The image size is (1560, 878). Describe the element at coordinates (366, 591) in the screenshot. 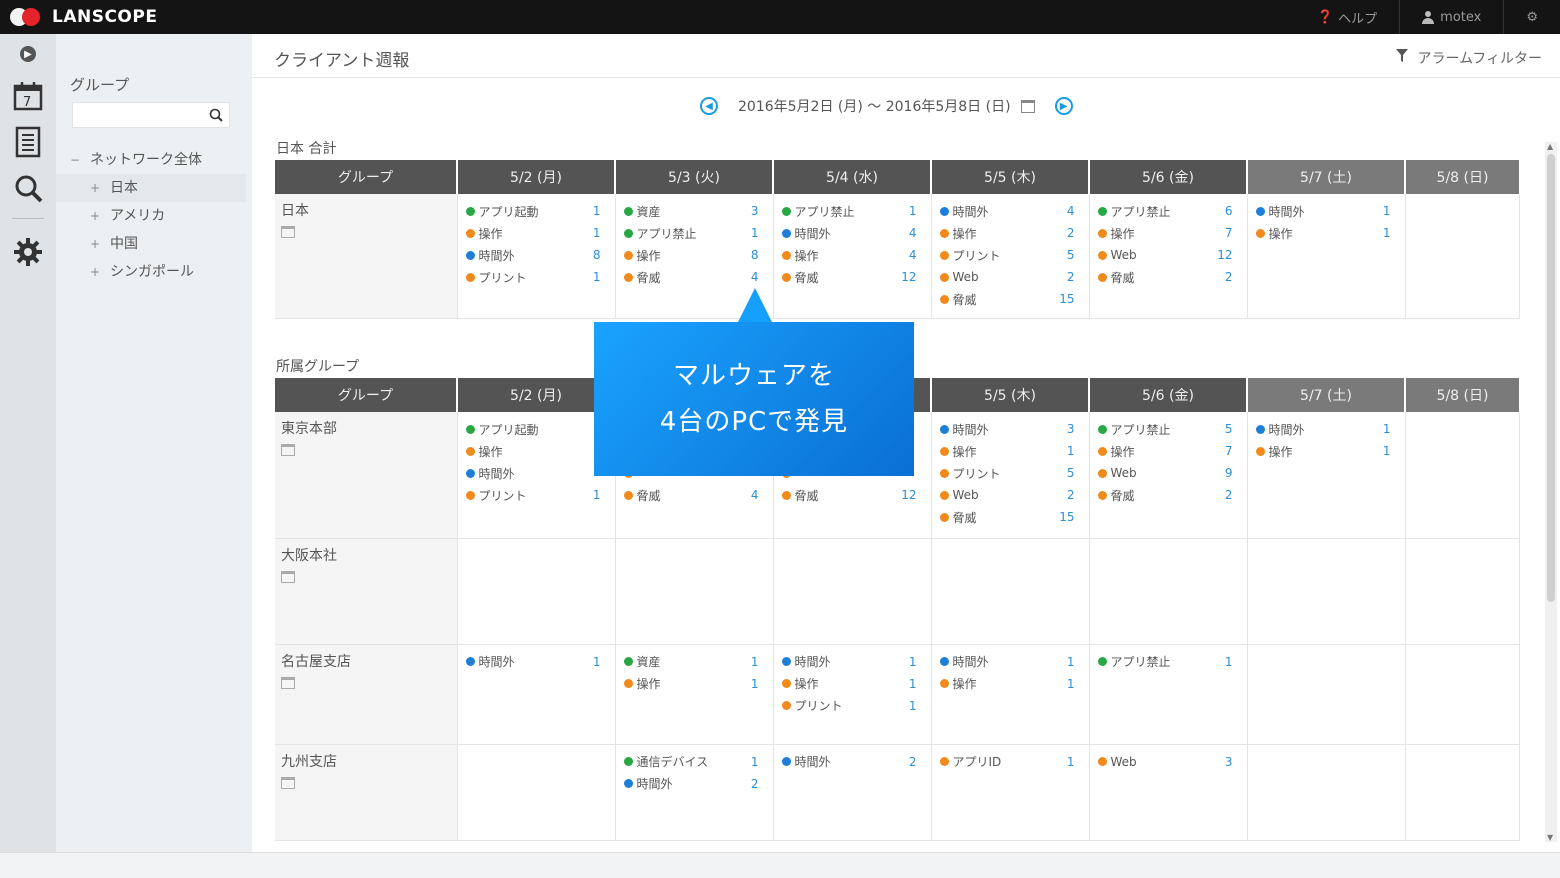

I see `group-cell: 大阪本社` at that location.